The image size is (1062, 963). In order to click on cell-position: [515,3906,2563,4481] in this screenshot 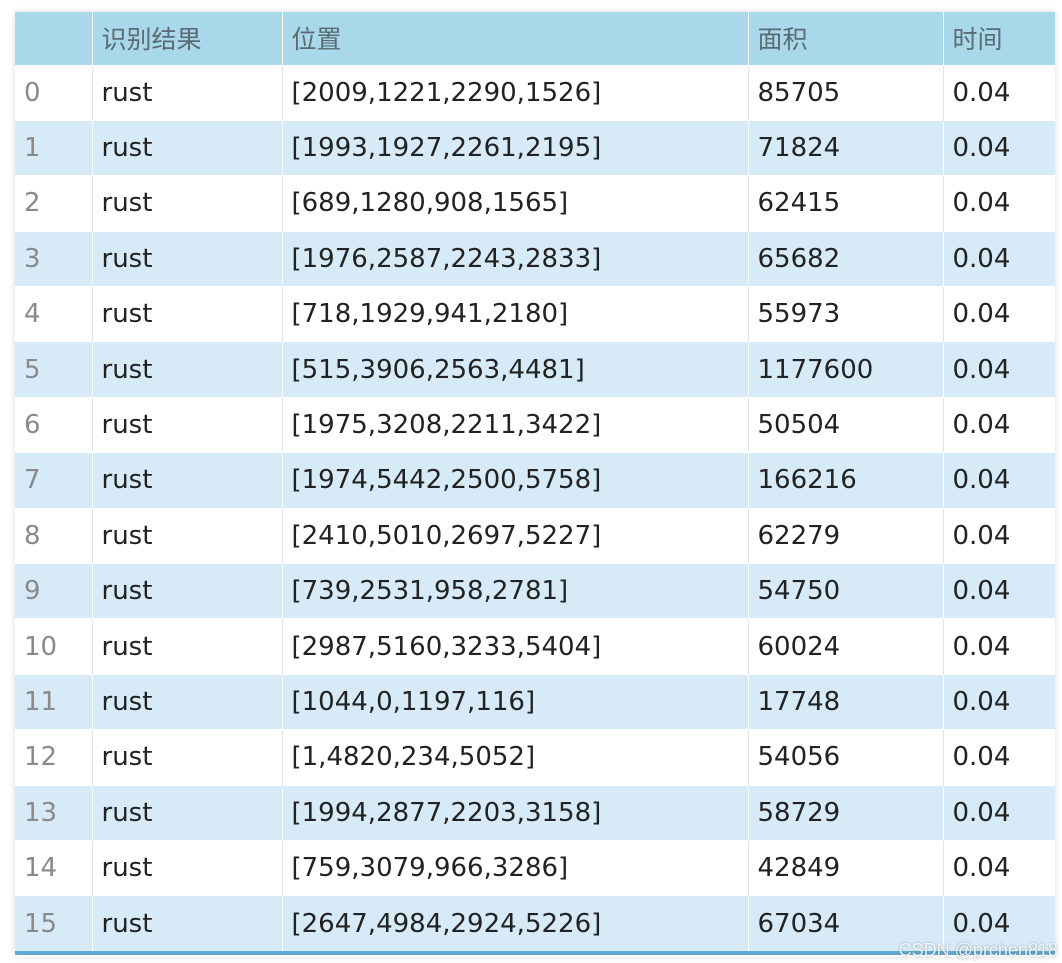, I will do `click(515, 369)`.